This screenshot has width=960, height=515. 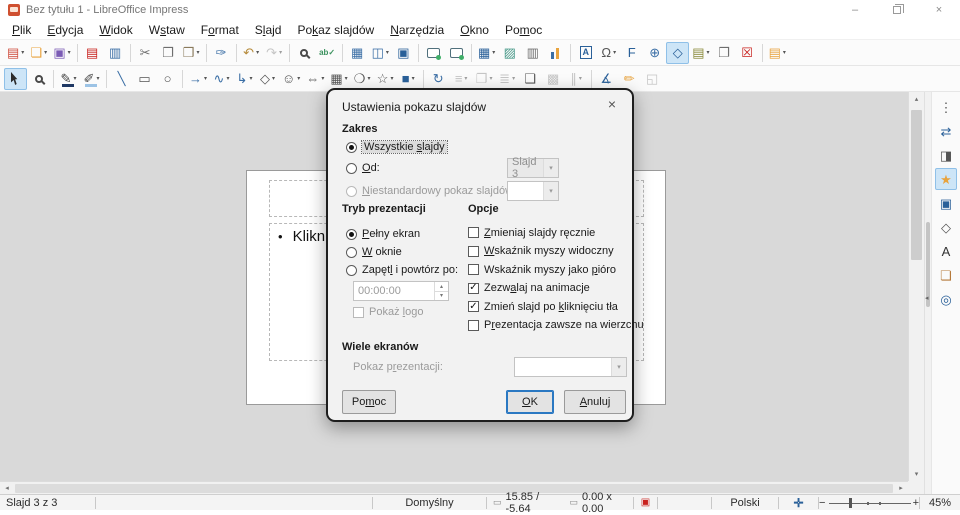 I want to click on delete-slide-button: ☒, so click(x=747, y=53).